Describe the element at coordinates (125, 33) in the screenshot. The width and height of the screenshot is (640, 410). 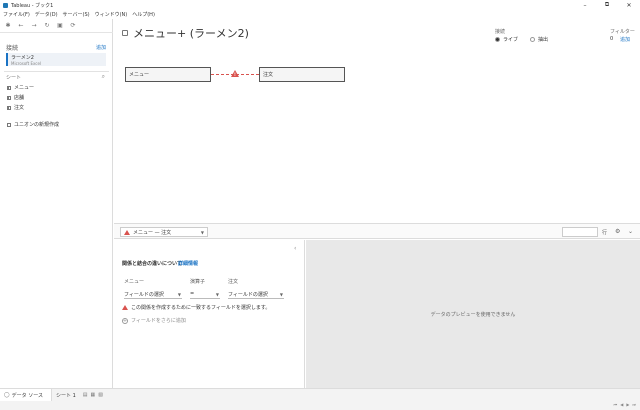
I see `datasource-icon` at that location.